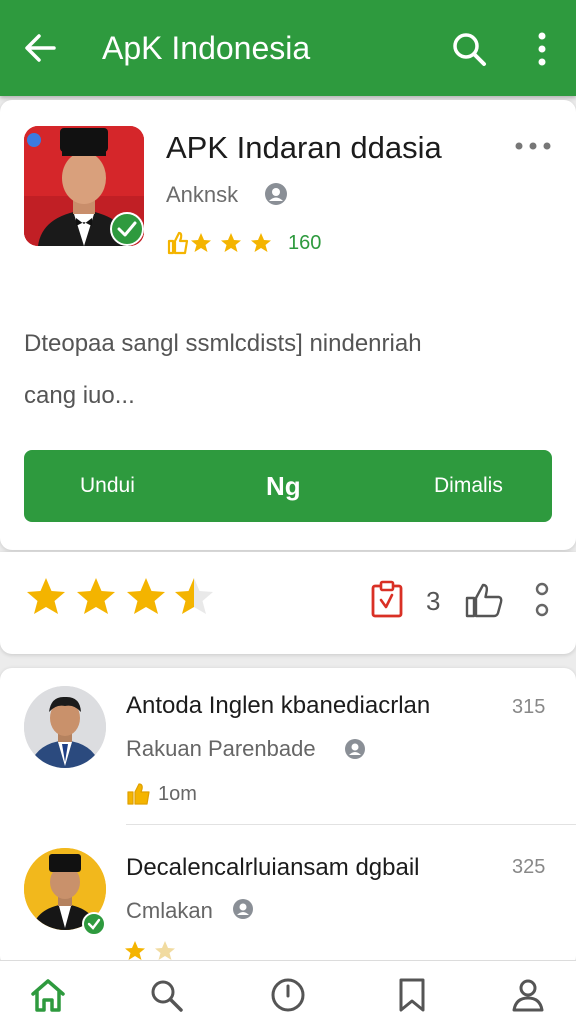 This screenshot has width=576, height=1024. What do you see at coordinates (223, 343) in the screenshot?
I see `description-line: Dteopaa sangl ssmlcdists] nindenriah` at bounding box center [223, 343].